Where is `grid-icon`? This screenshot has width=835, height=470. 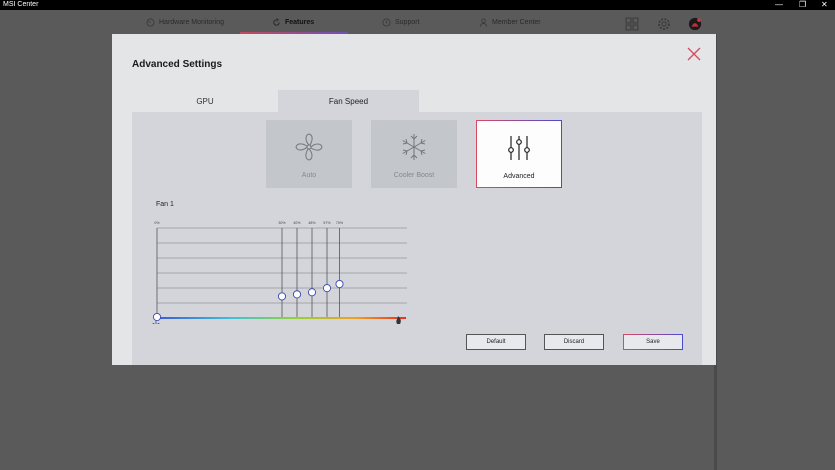 grid-icon is located at coordinates (632, 24).